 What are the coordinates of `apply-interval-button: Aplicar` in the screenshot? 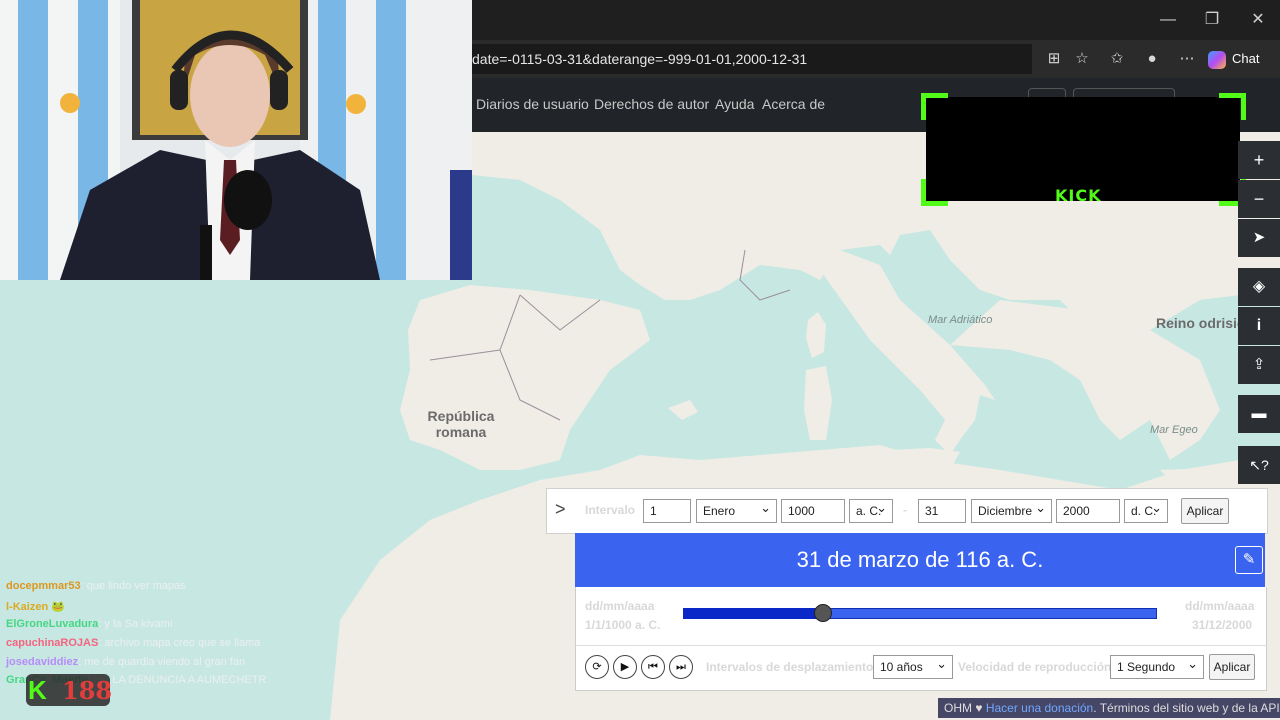 It's located at (1205, 511).